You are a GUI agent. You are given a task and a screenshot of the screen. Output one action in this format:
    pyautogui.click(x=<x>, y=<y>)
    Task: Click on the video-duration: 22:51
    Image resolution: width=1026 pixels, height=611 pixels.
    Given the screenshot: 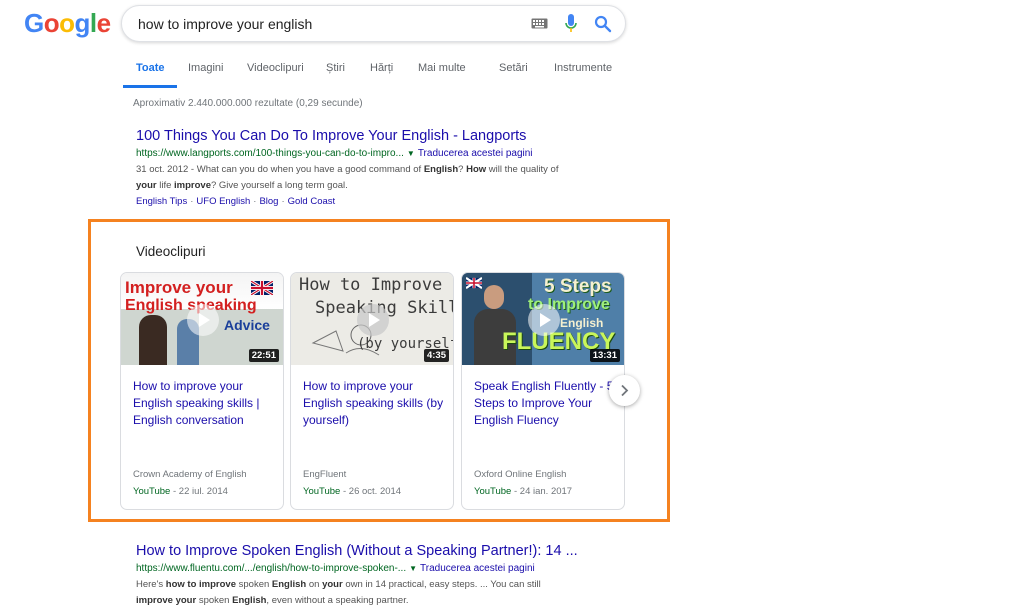 What is the action you would take?
    pyautogui.click(x=263, y=355)
    